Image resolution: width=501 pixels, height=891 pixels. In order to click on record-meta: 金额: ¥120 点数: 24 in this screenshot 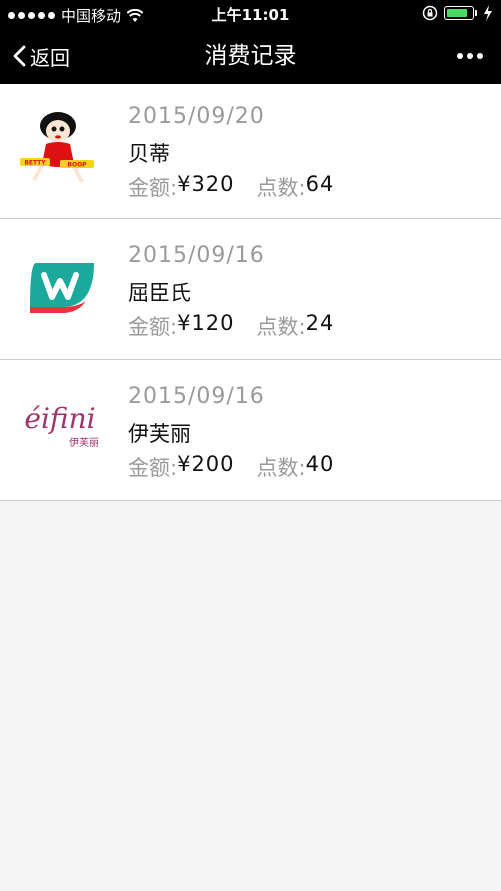, I will do `click(231, 326)`.